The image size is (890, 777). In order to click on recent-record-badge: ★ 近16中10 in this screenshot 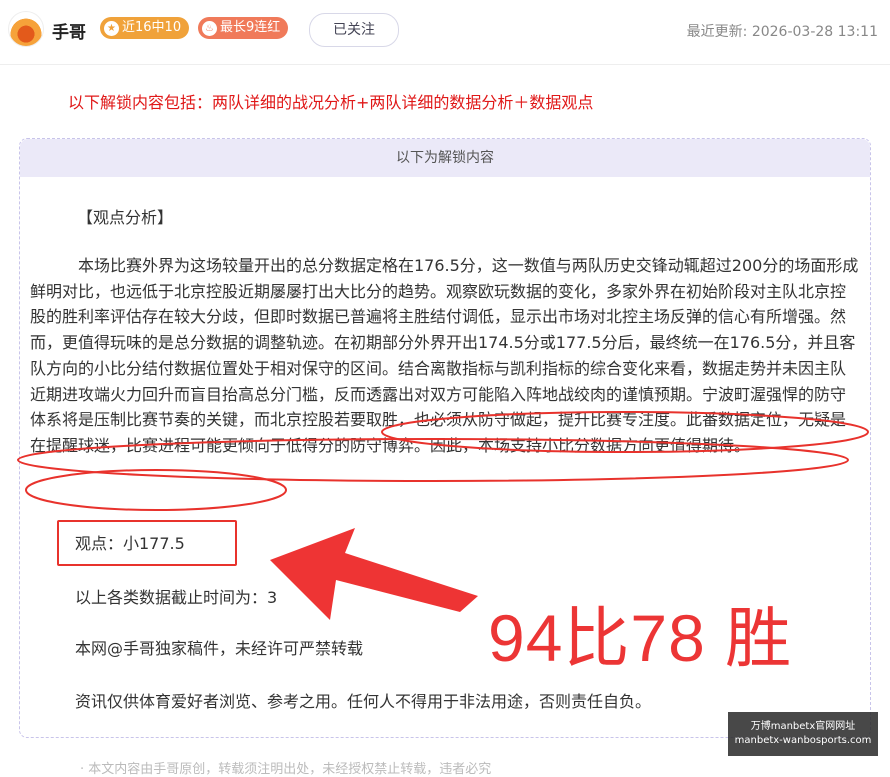, I will do `click(145, 28)`.